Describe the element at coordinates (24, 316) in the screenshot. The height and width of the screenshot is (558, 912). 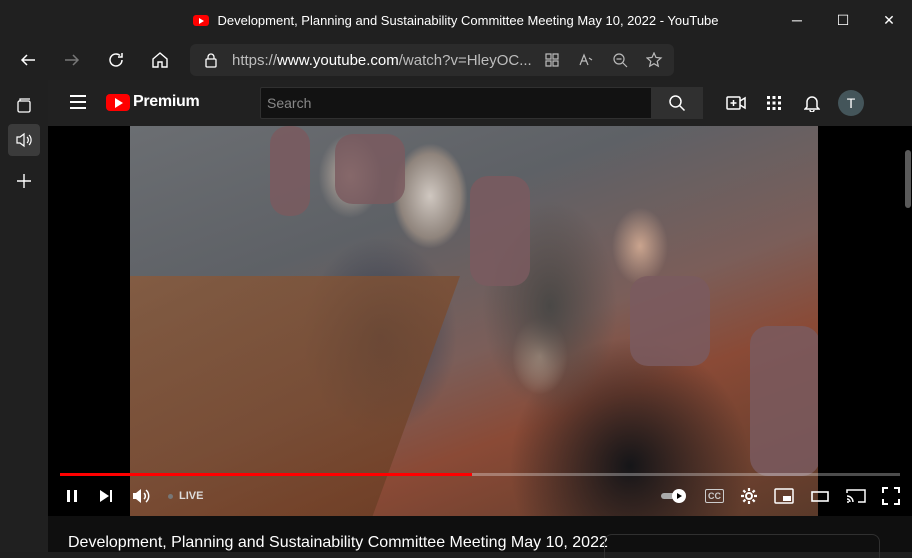
I see `browser-sidebar` at that location.